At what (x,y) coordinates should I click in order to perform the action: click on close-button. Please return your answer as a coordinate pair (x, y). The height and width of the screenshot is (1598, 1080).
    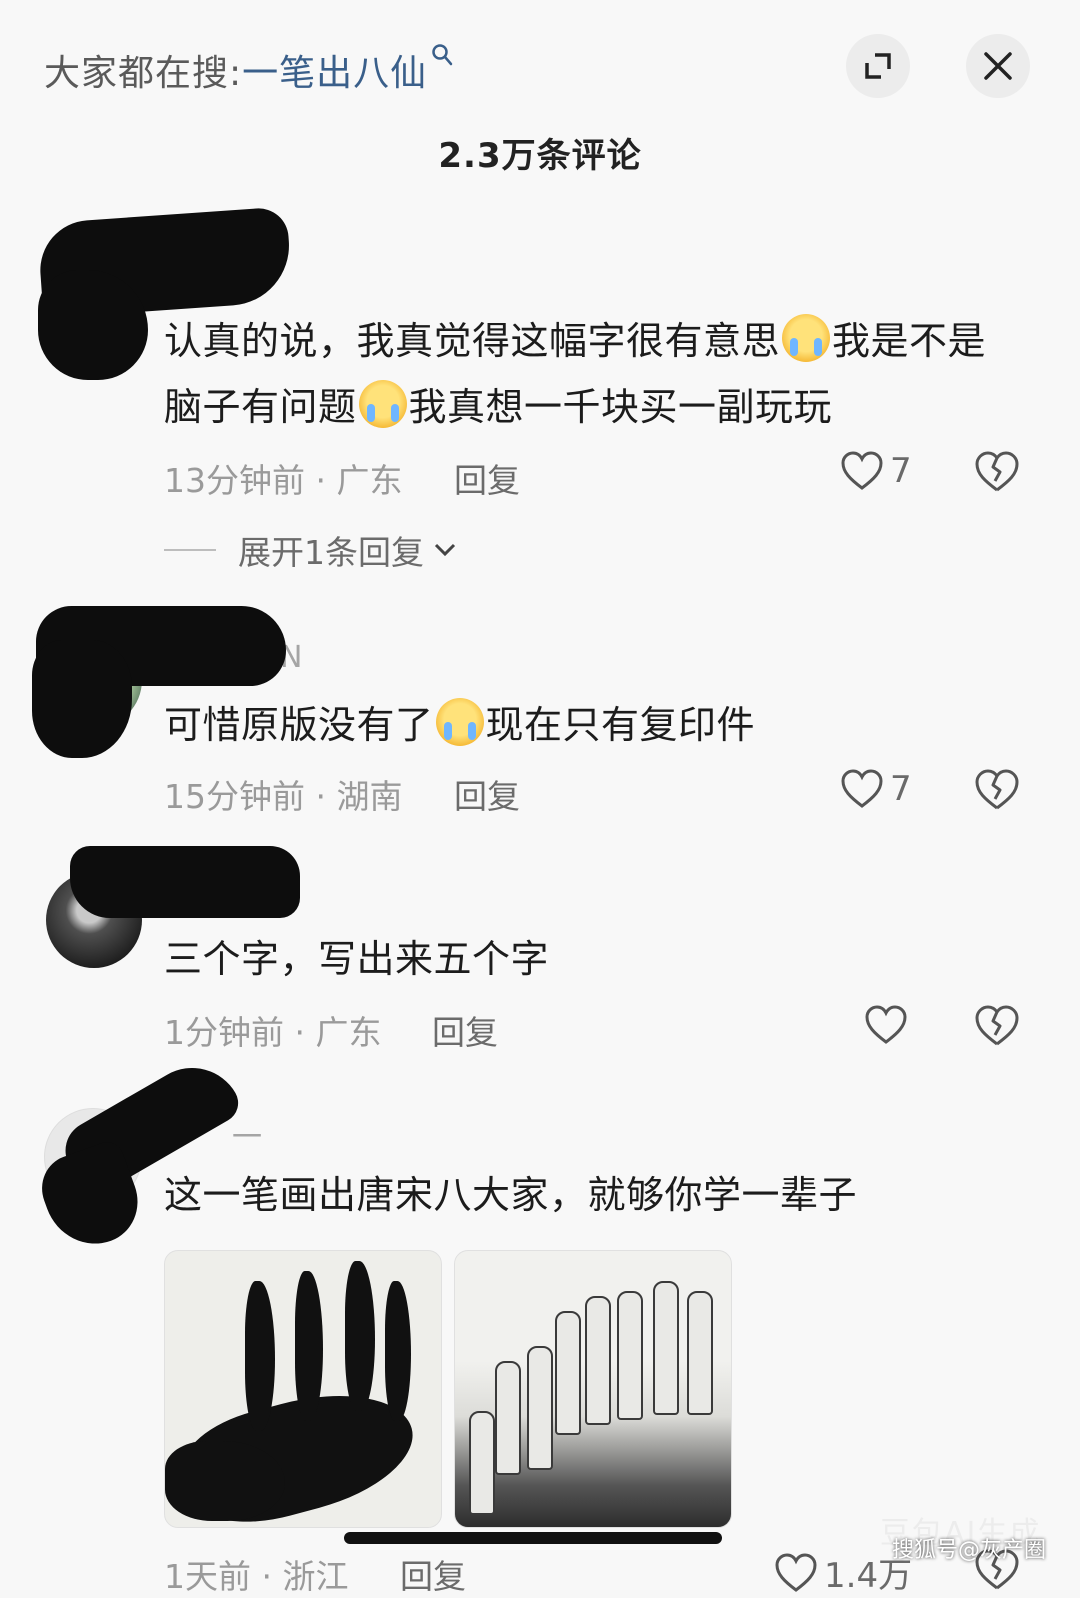
    Looking at the image, I should click on (998, 66).